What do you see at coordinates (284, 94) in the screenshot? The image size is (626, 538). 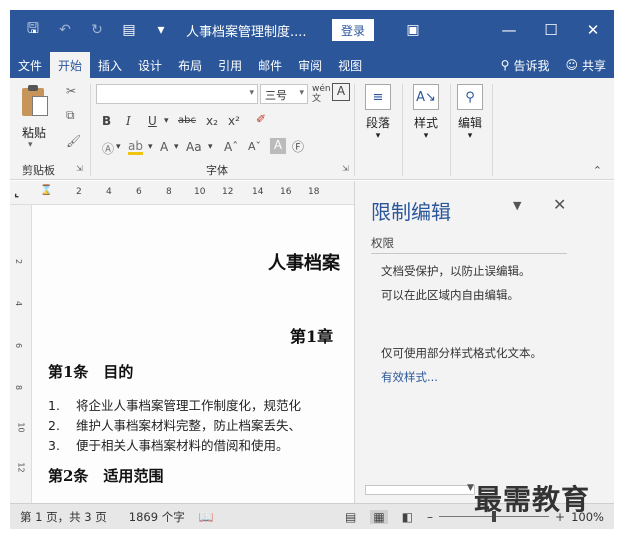 I see `font-size-combo: 三号 ▾` at bounding box center [284, 94].